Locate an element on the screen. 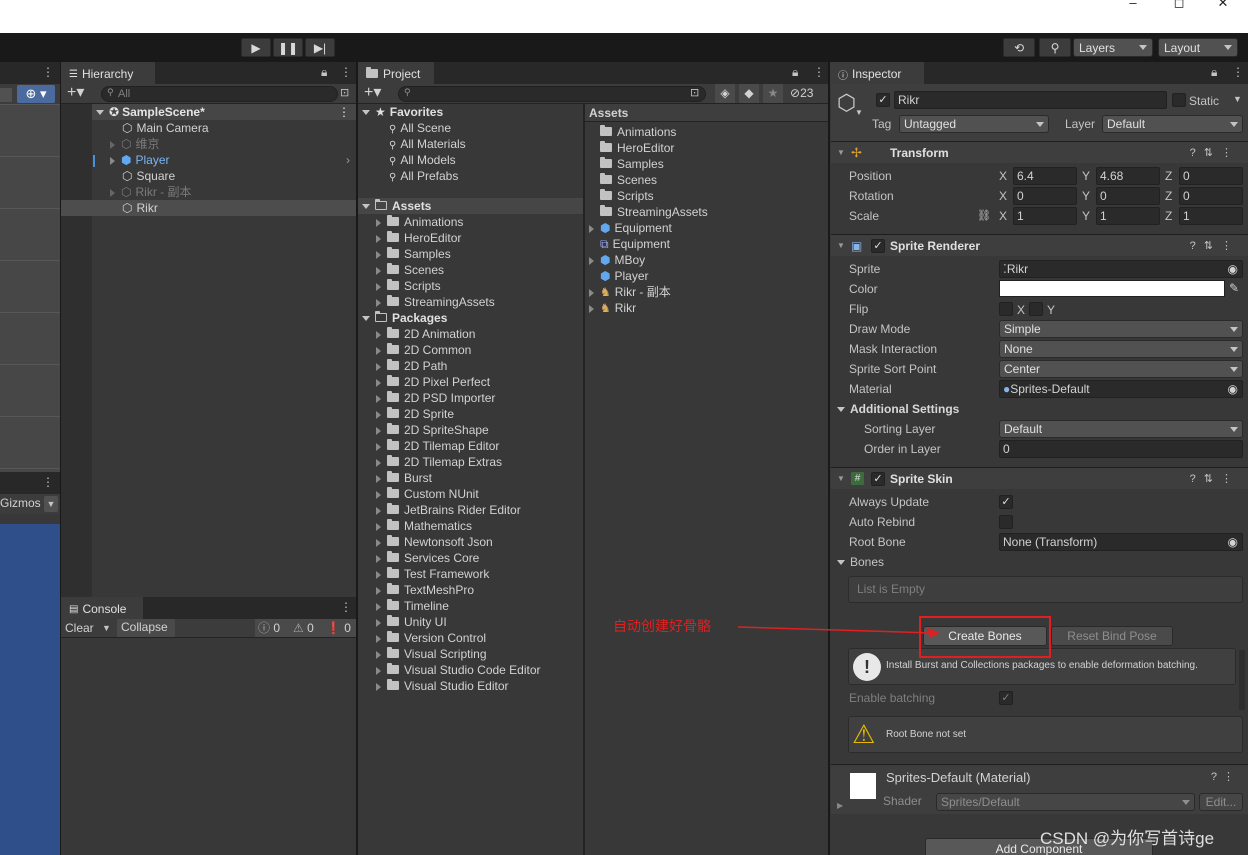  additional-settings-foldout: Additional Settings is located at coordinates (898, 409).